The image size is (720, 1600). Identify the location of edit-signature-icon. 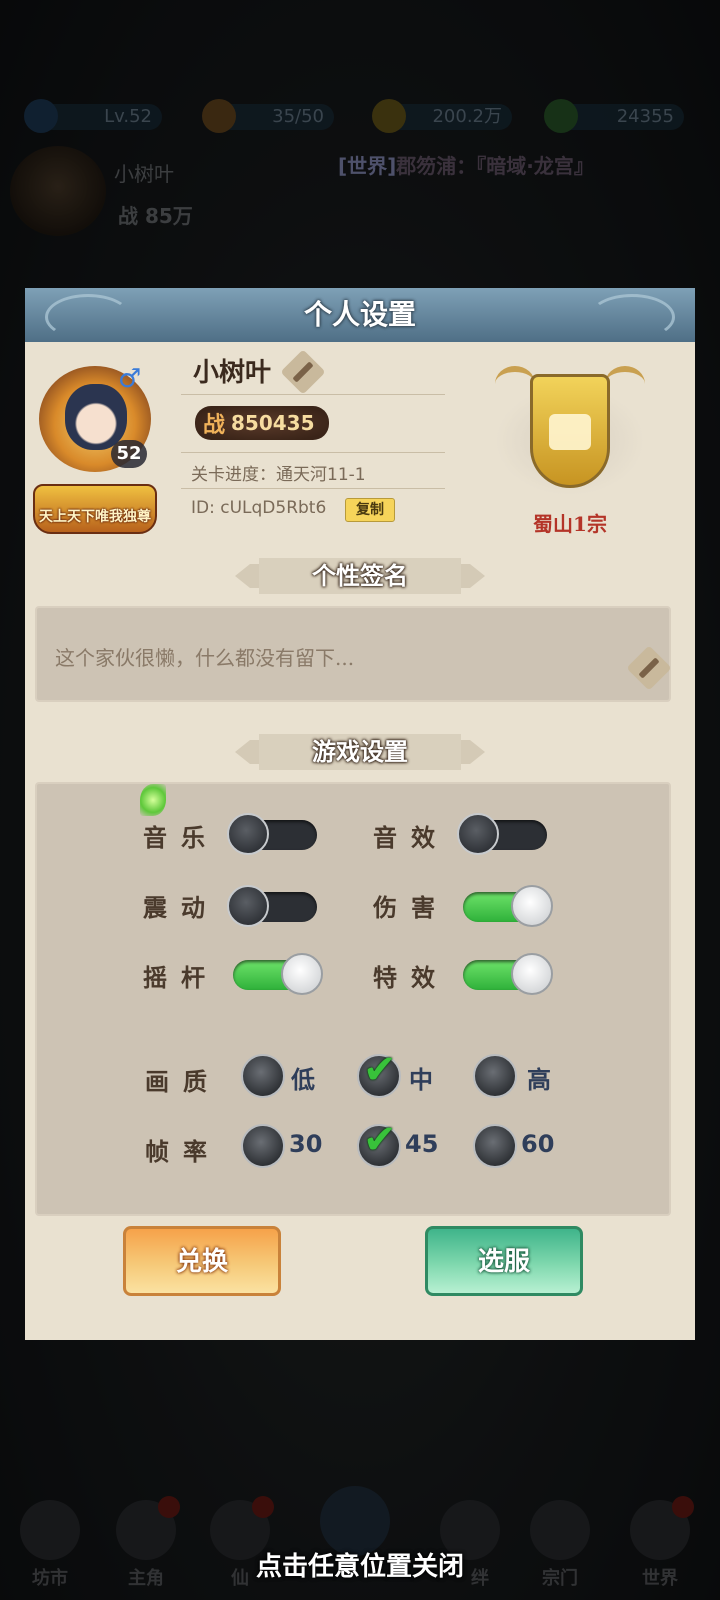
(649, 668).